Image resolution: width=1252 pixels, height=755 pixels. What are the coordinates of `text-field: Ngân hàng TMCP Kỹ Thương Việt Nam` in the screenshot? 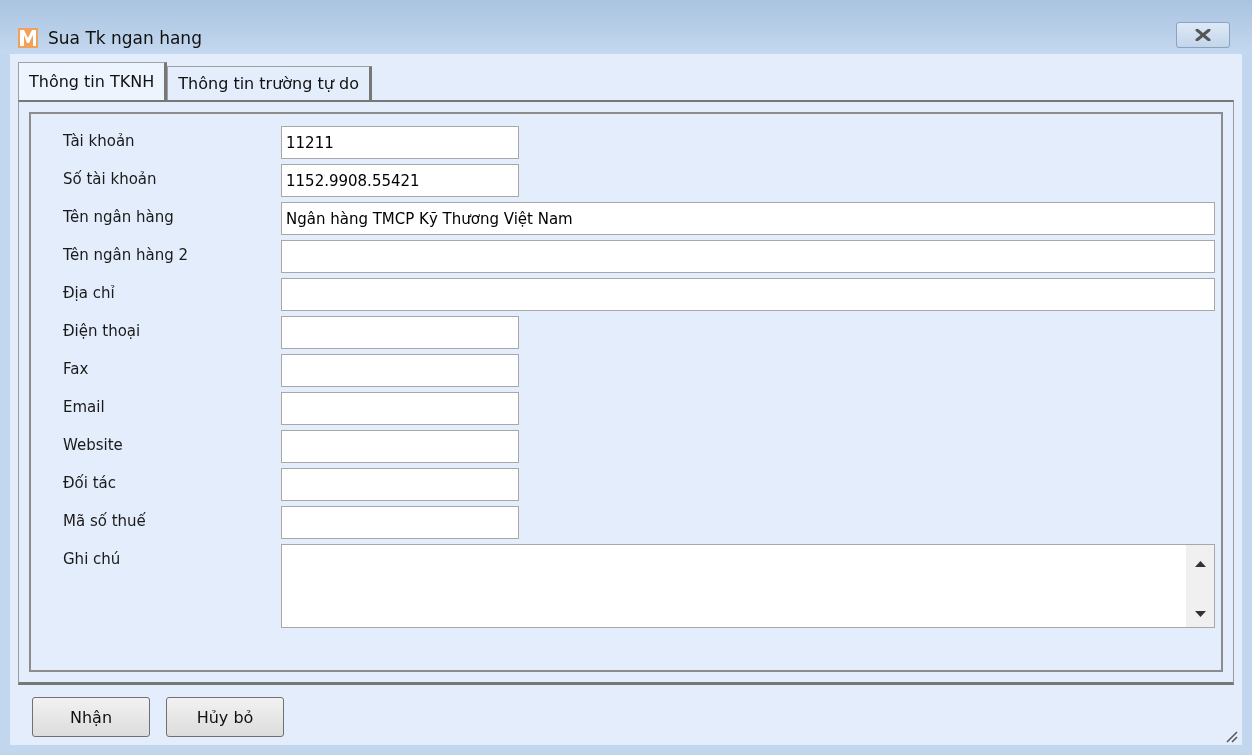 It's located at (748, 218).